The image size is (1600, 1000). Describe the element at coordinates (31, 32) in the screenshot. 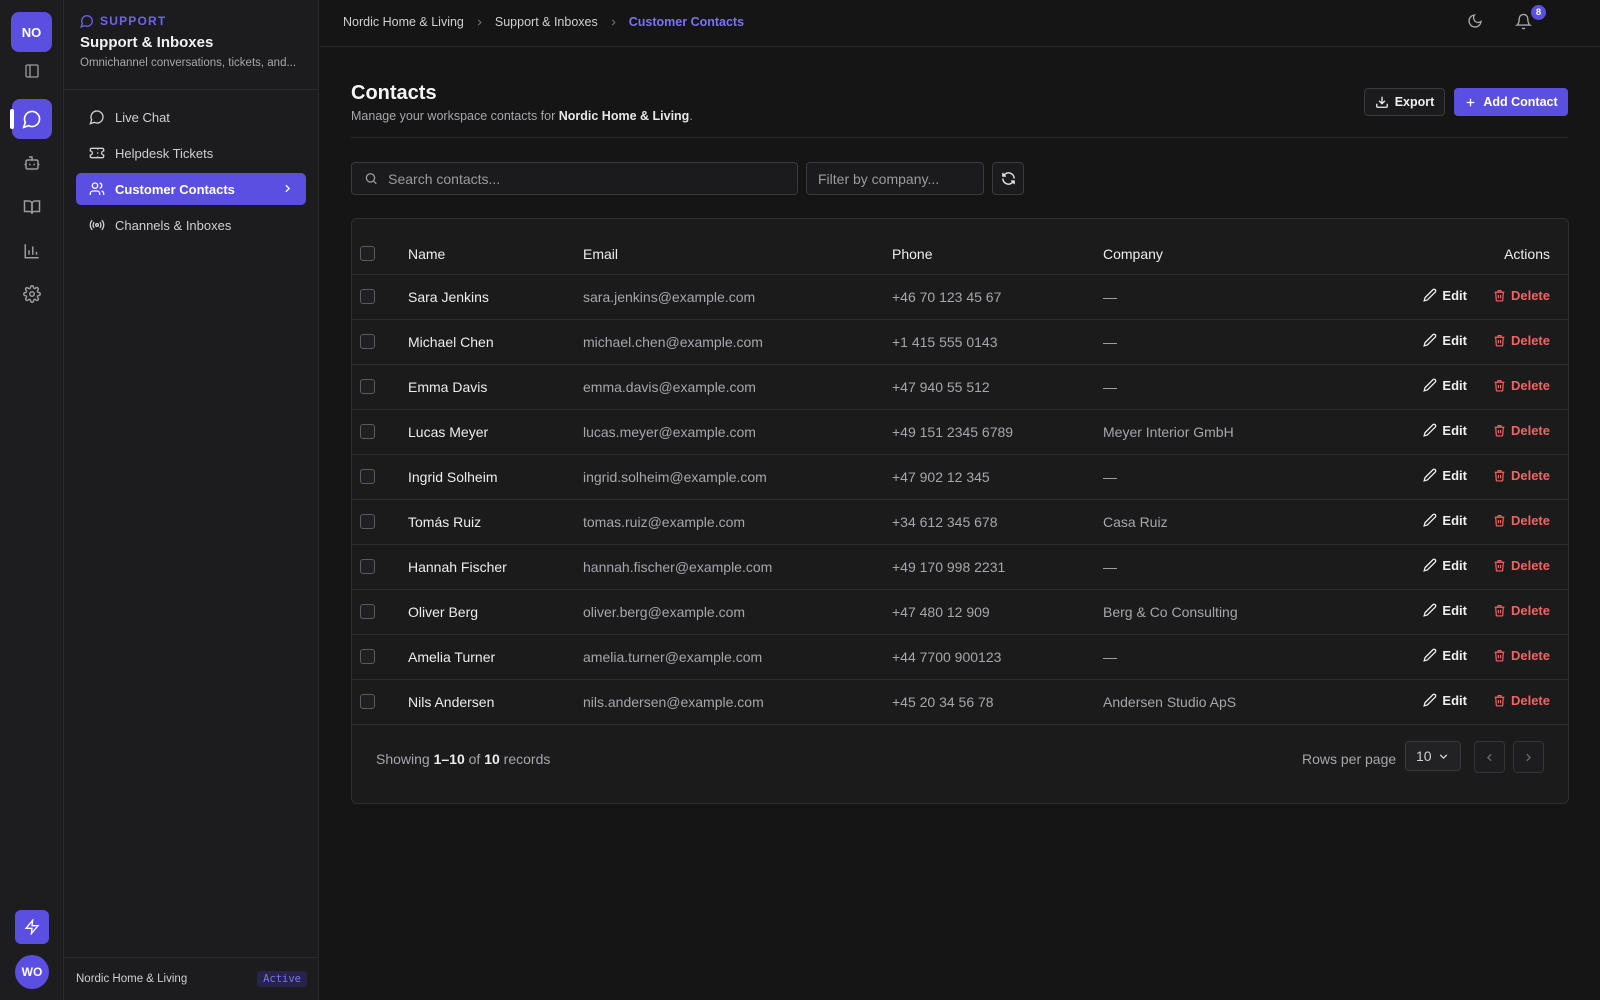

I see `workspace-badge: NO` at that location.